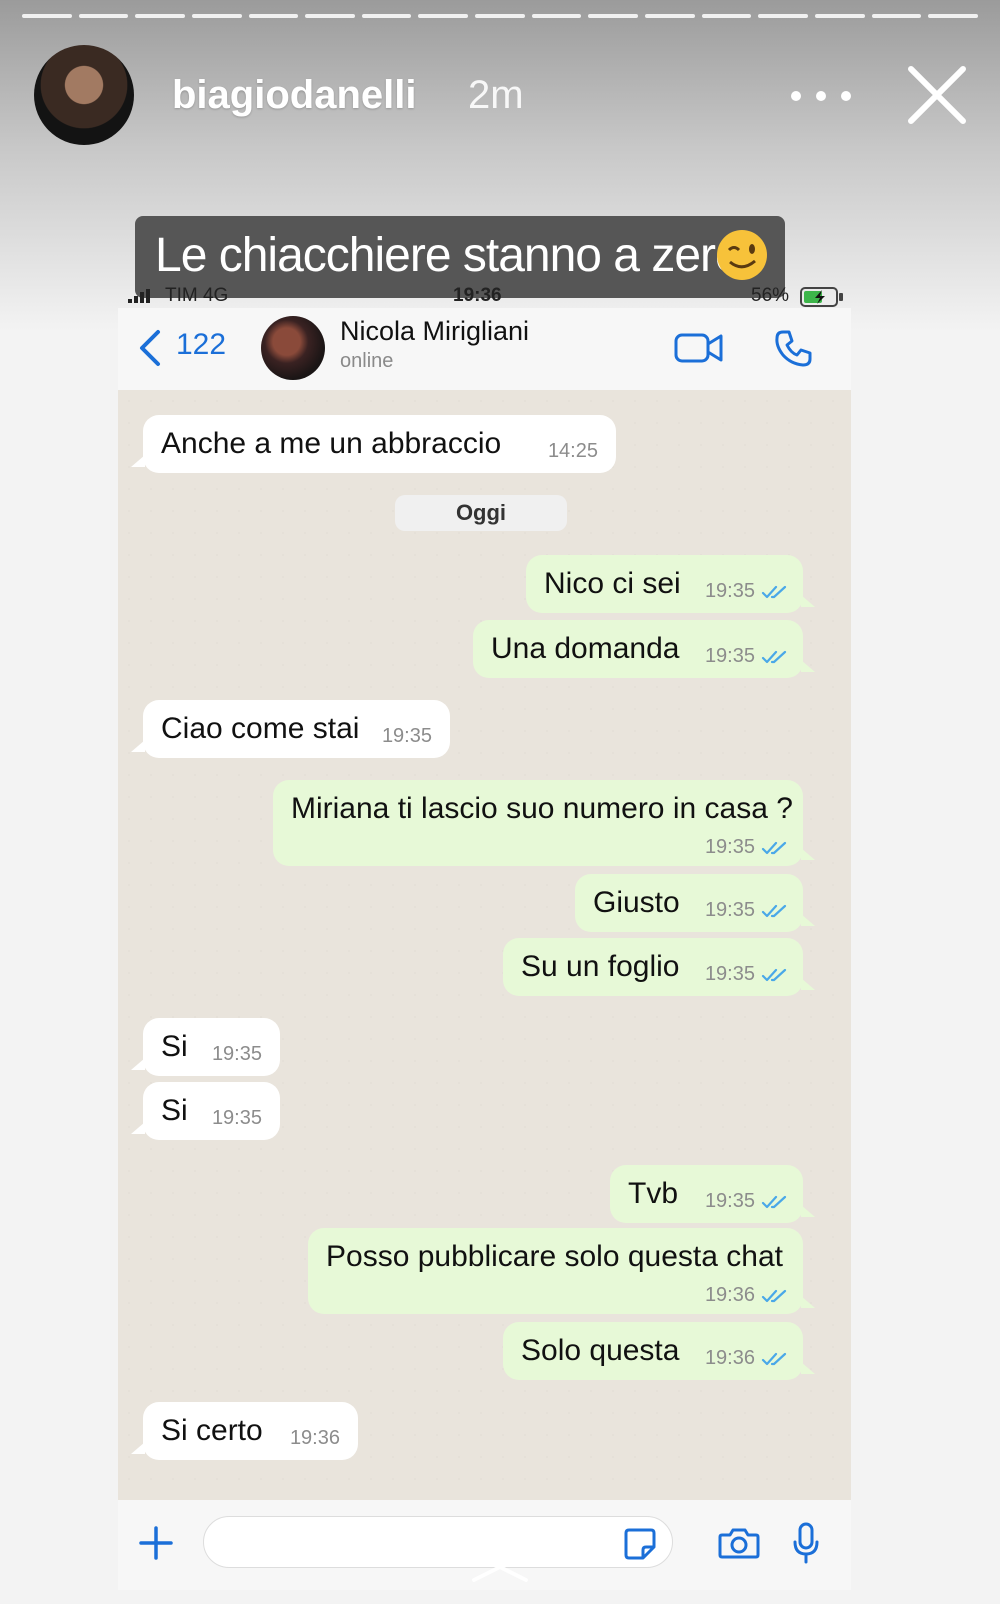  Describe the element at coordinates (434, 331) in the screenshot. I see `contact-name: Nicola Mirigliani` at that location.